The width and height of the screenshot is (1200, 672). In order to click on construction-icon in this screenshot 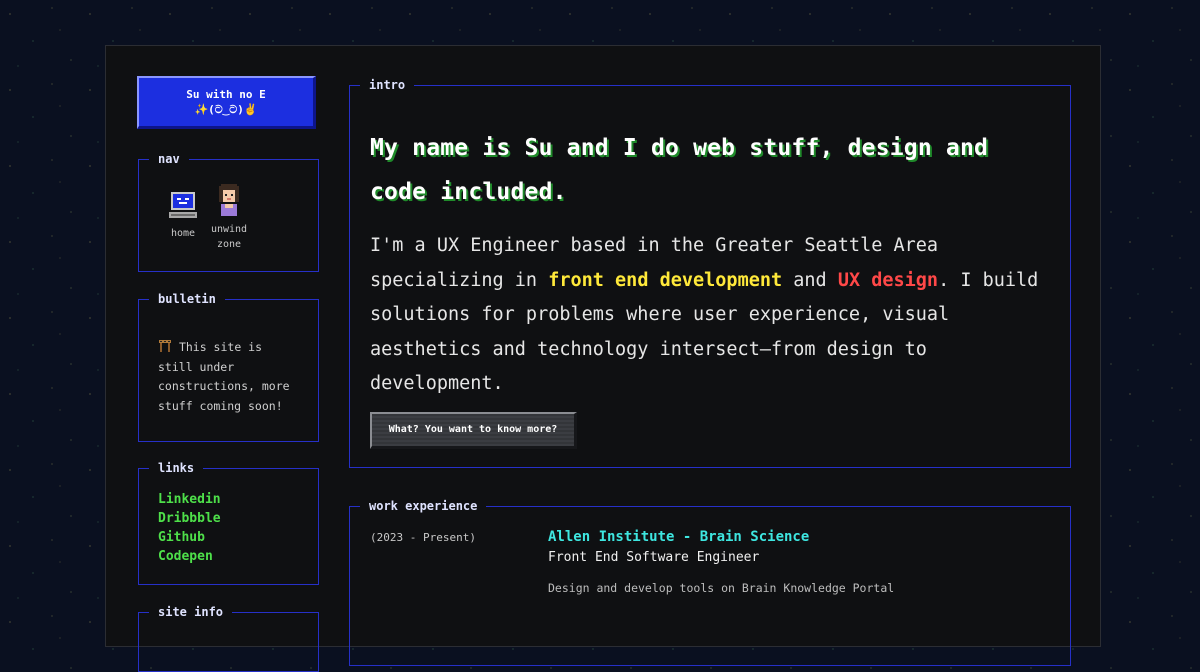, I will do `click(165, 346)`.